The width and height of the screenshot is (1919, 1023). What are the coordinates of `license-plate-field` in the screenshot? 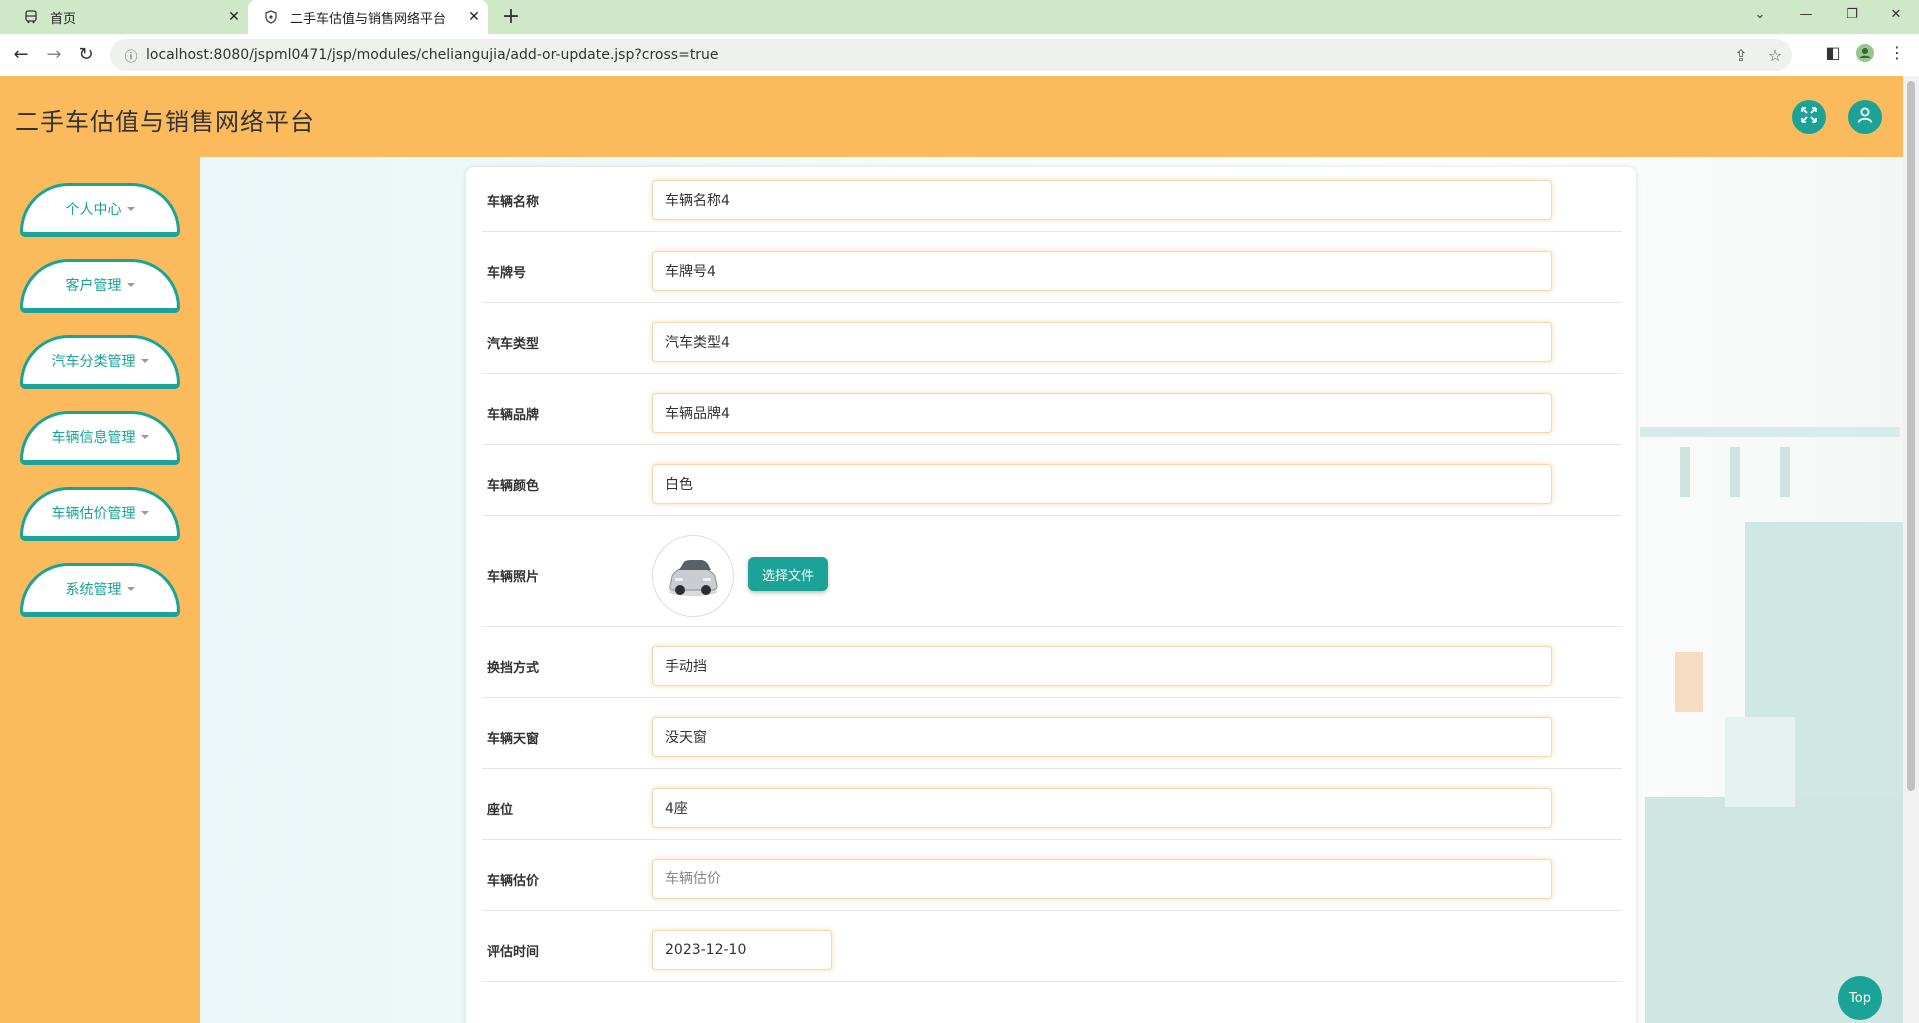 It's located at (1102, 271).